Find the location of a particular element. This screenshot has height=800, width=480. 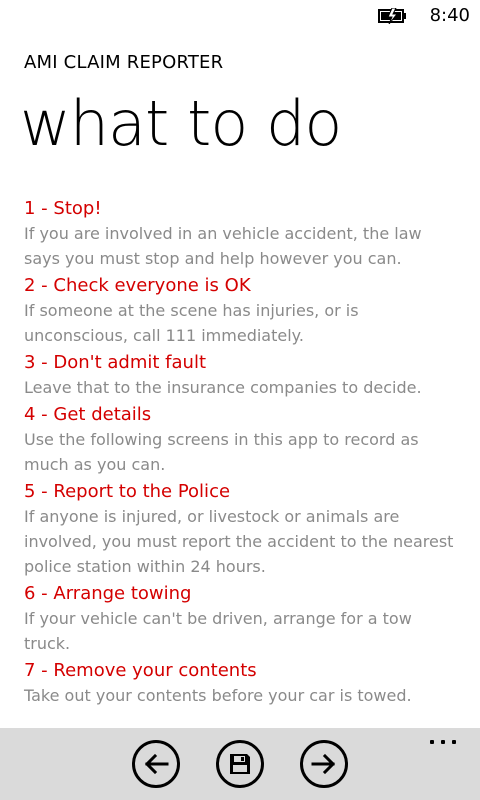

forward-button is located at coordinates (324, 764).